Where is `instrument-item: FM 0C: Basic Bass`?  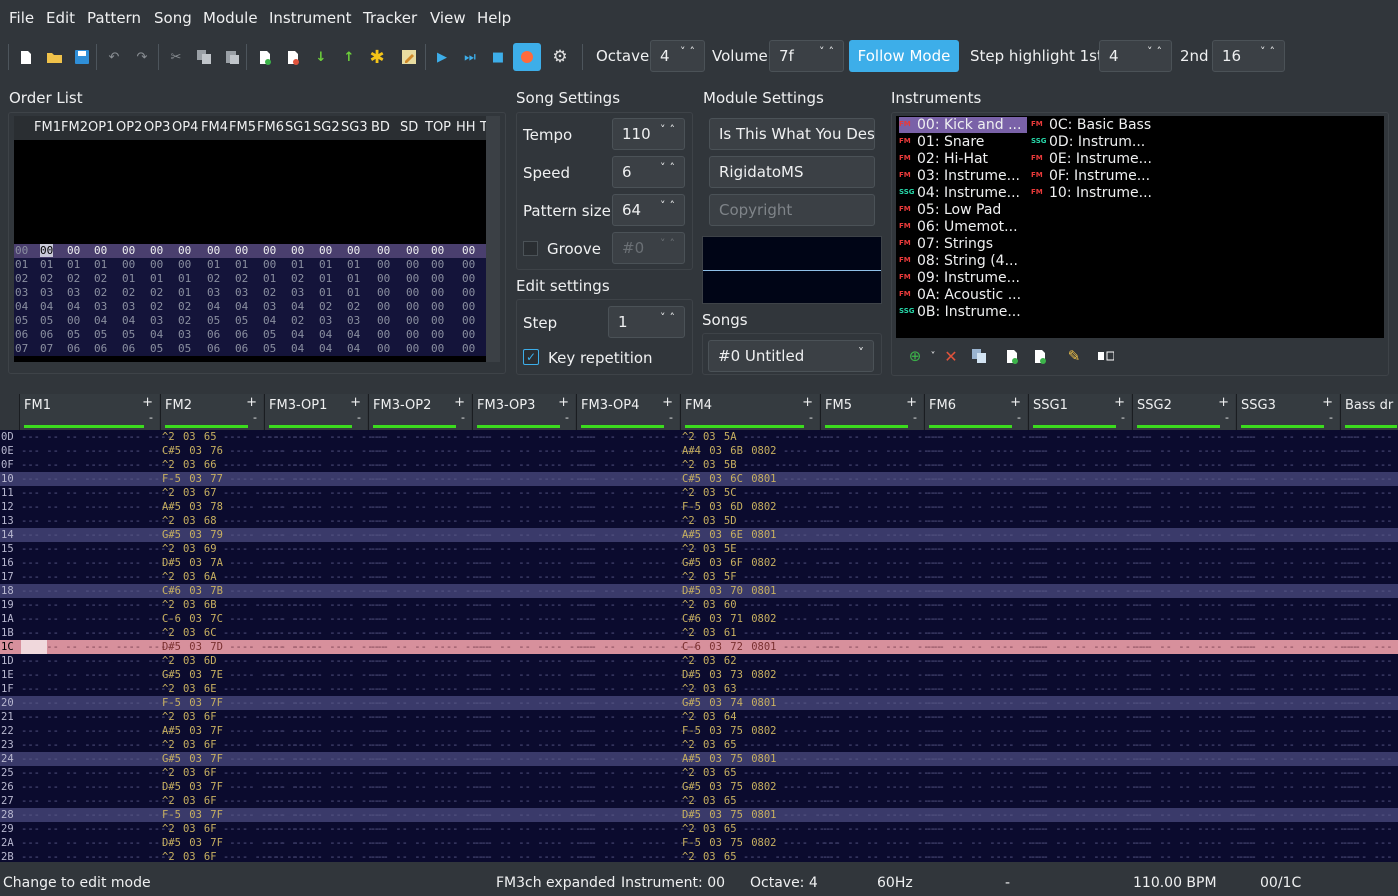
instrument-item: FM 0C: Basic Bass is located at coordinates (1091, 125).